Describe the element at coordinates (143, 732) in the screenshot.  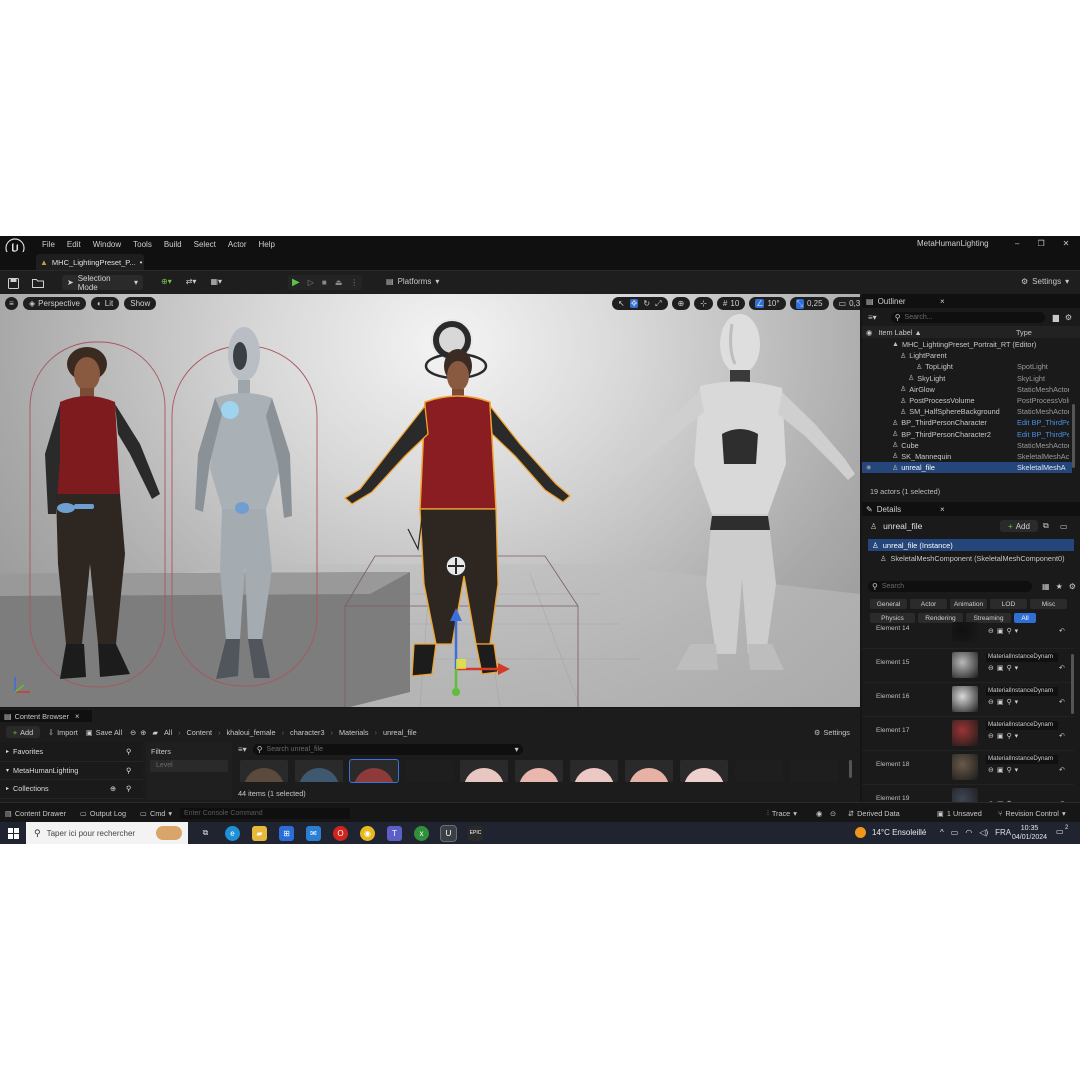
I see `forward-icon: ⊕` at that location.